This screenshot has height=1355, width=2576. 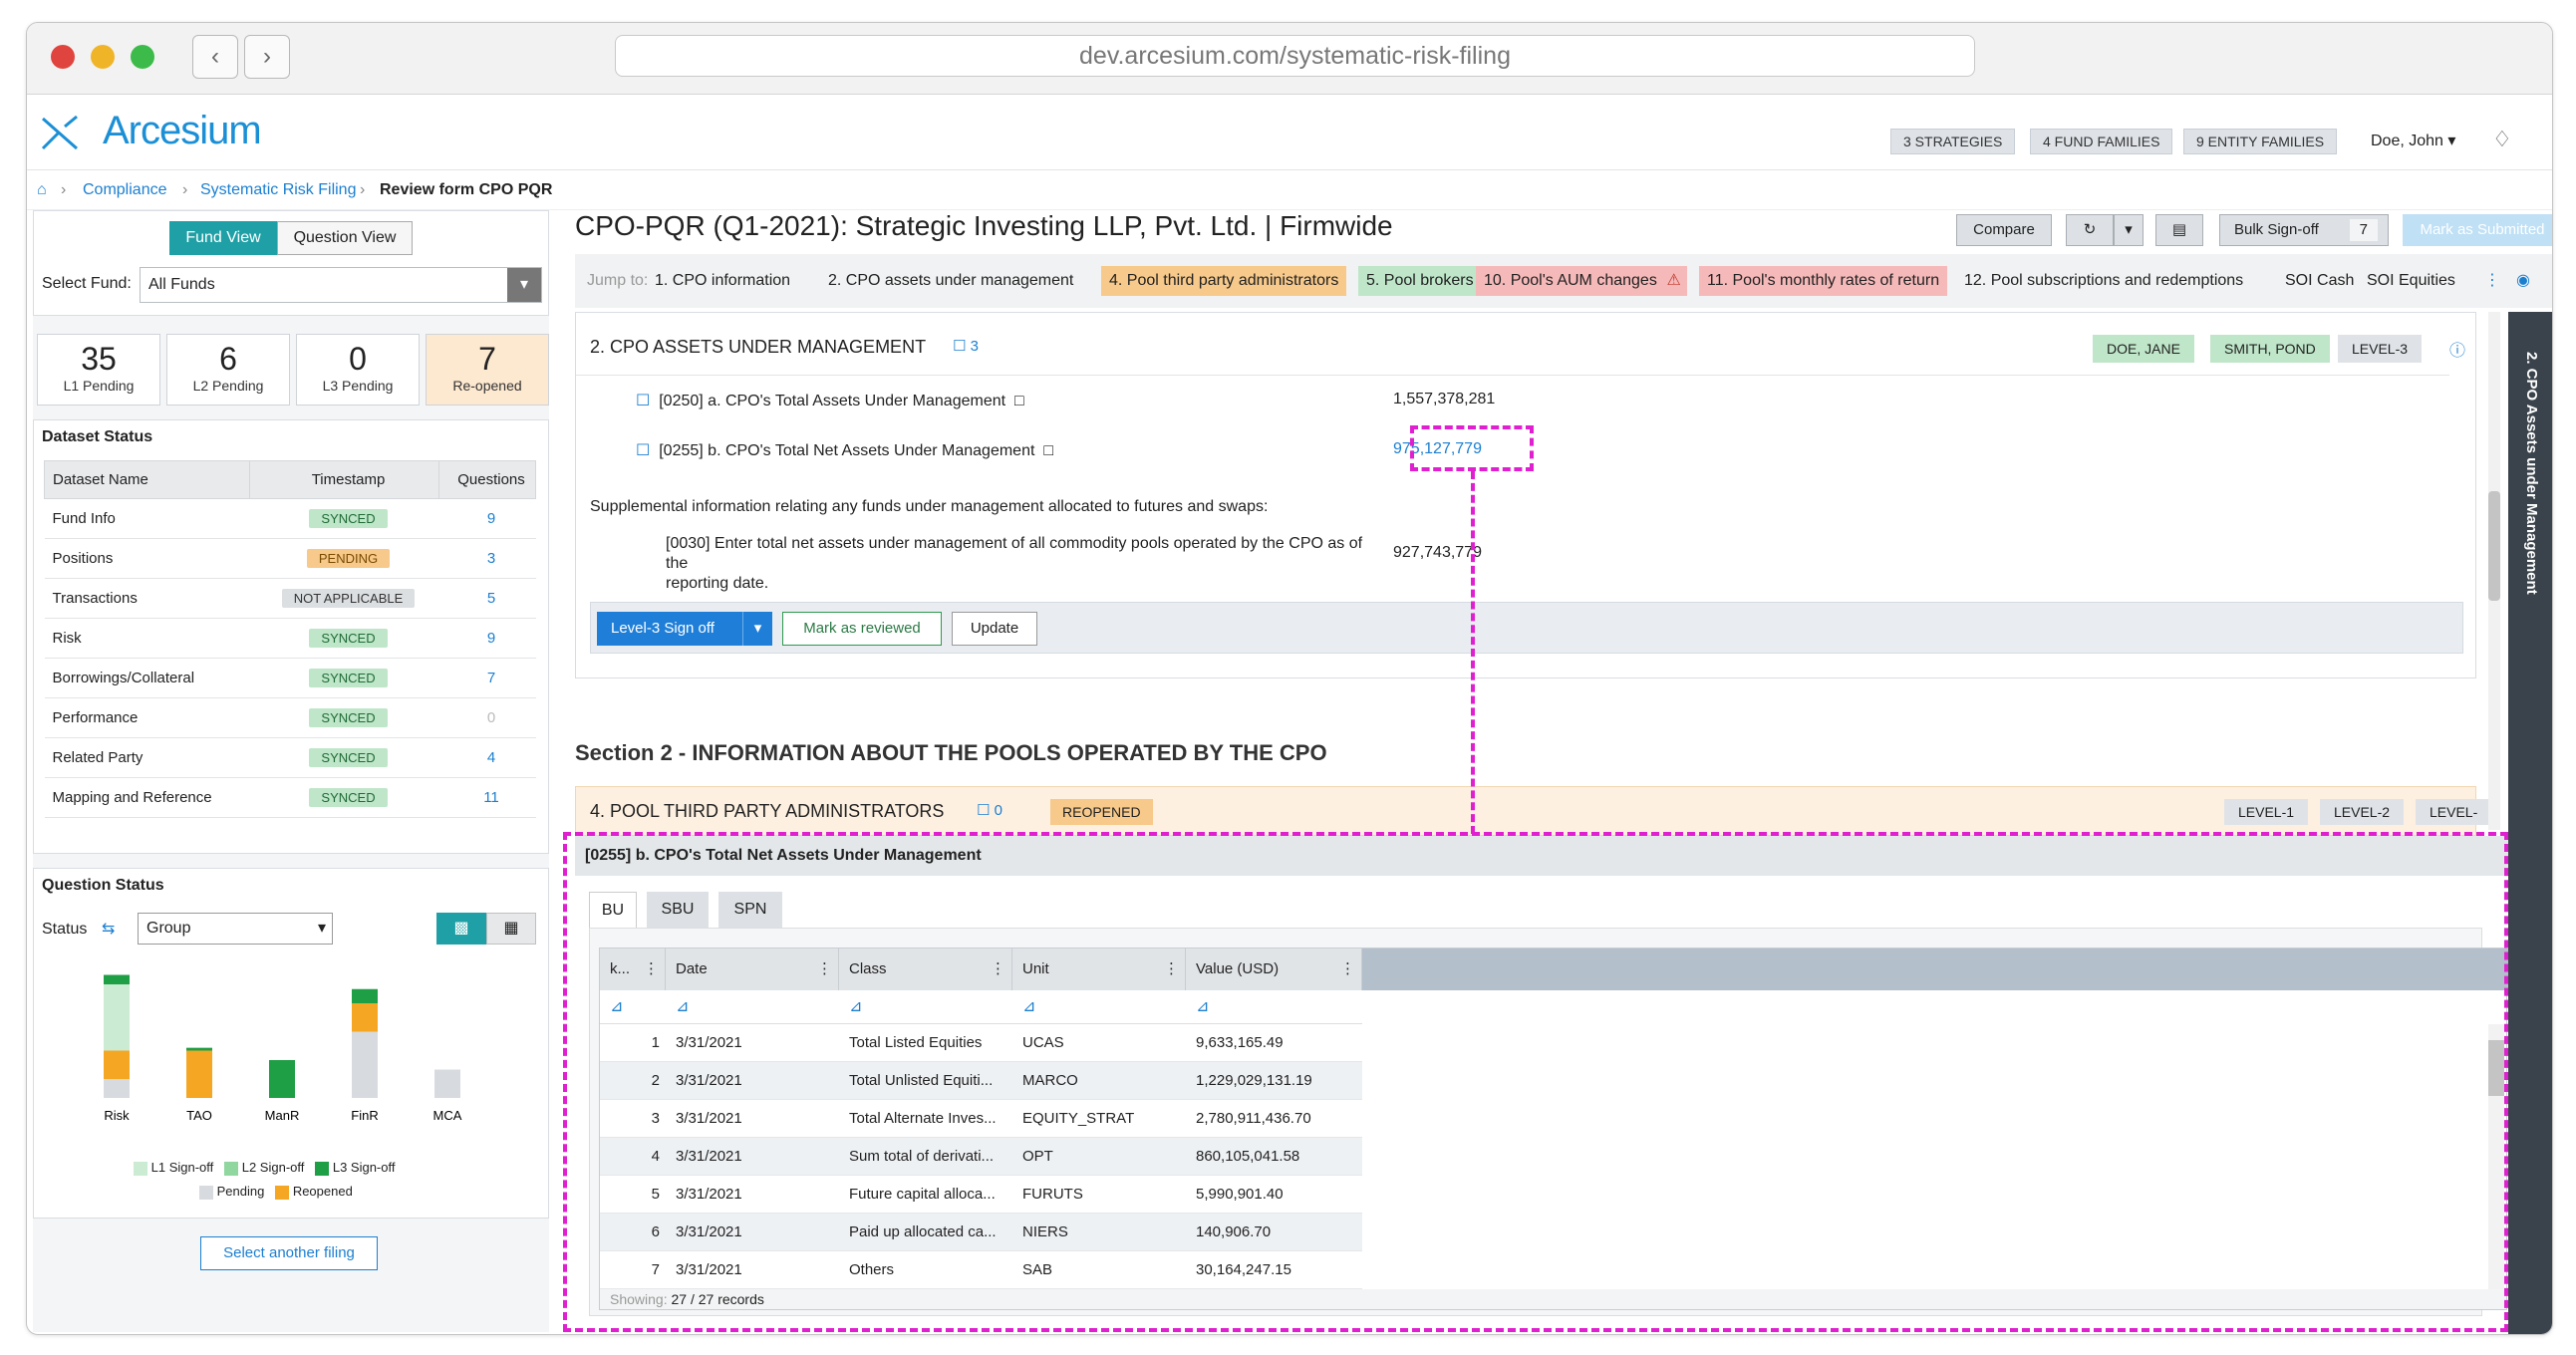 I want to click on bar-risk-l3-sign-off, so click(x=117, y=979).